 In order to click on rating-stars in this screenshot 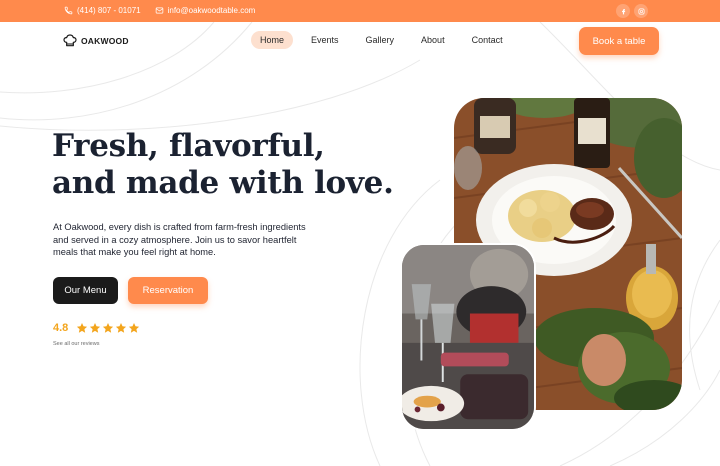, I will do `click(108, 328)`.